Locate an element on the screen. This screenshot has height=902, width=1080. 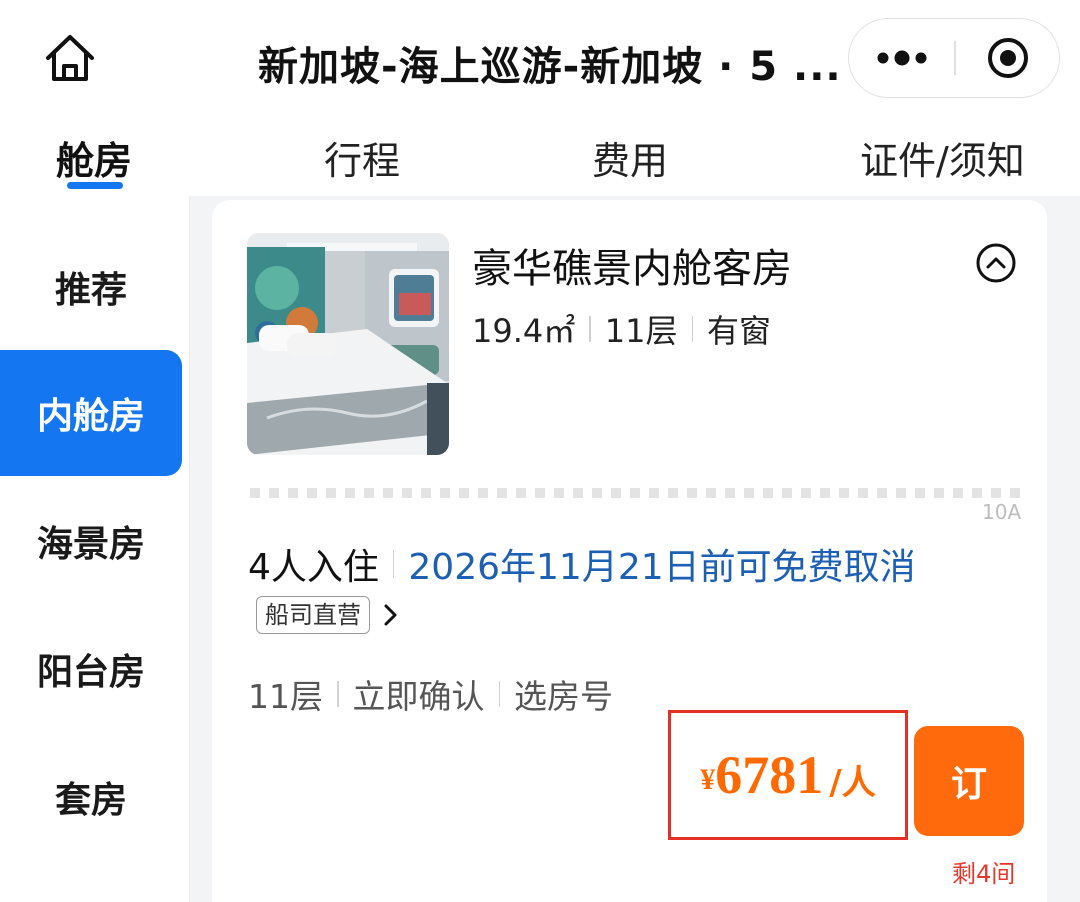
room-name: 豪华礁景内舱客房 is located at coordinates (632, 269).